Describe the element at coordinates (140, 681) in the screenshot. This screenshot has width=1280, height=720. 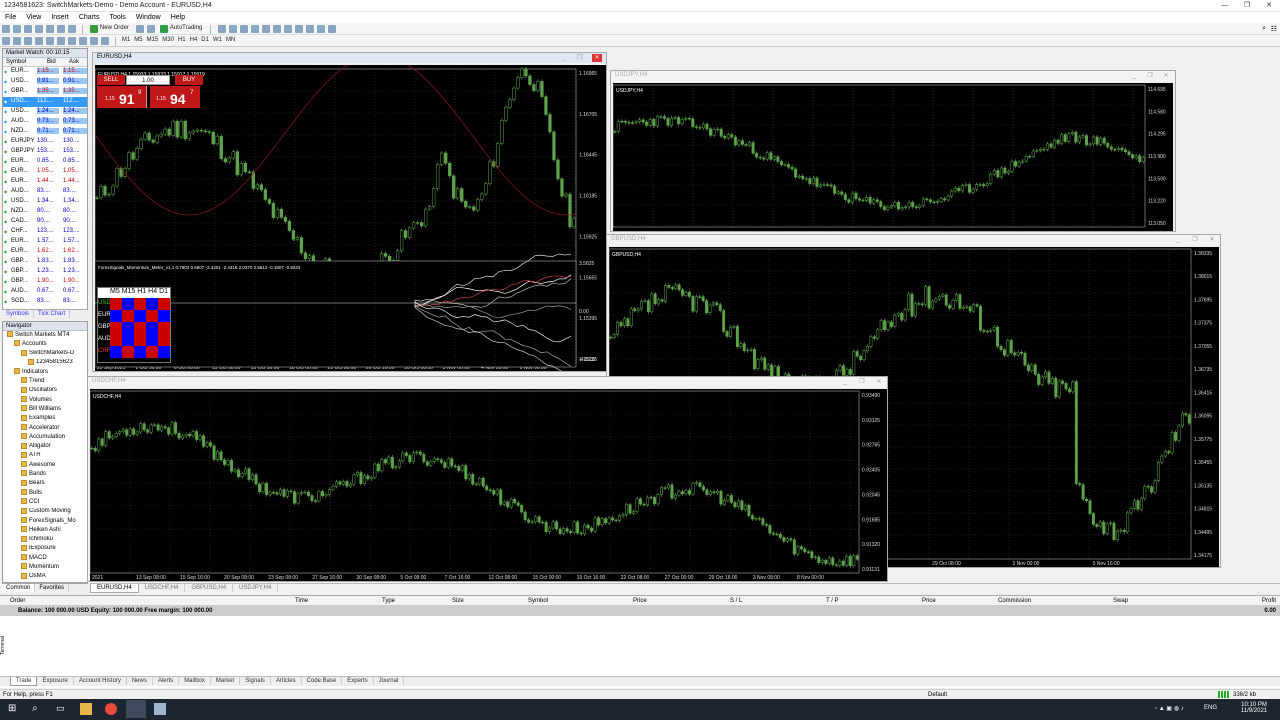
I see `terminal-tab-news: News` at that location.